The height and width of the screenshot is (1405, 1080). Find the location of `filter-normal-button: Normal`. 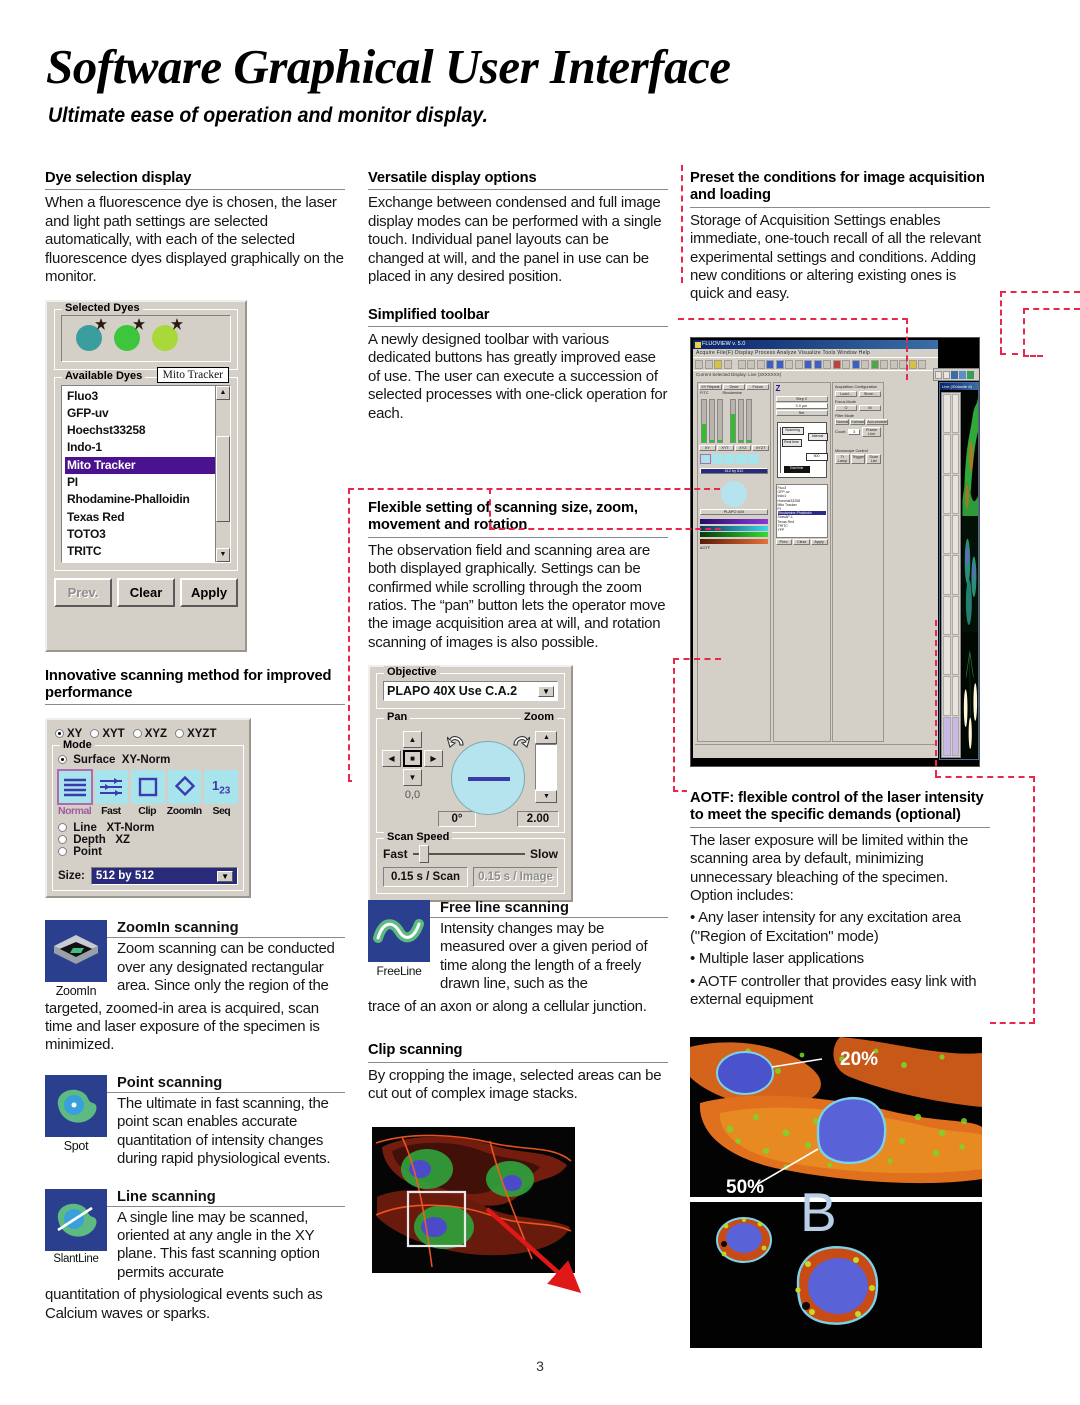

filter-normal-button: Normal is located at coordinates (842, 422).